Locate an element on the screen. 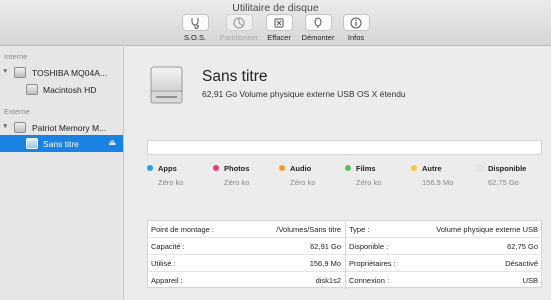 The height and width of the screenshot is (300, 551). partition-button: Partitionner is located at coordinates (239, 30).